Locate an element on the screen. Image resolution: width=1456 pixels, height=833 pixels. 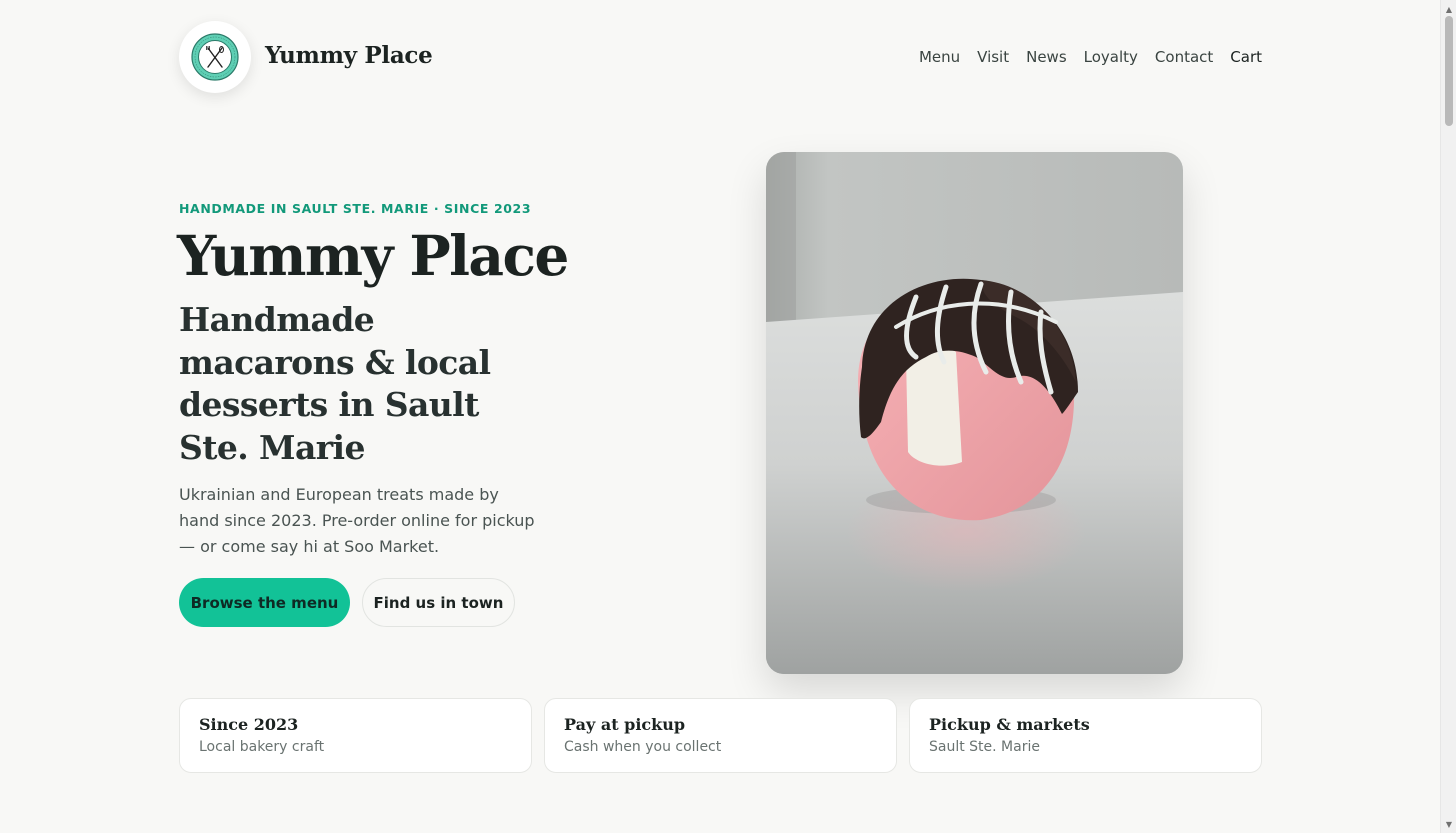
feature-title: Pay at pickup is located at coordinates (625, 724).